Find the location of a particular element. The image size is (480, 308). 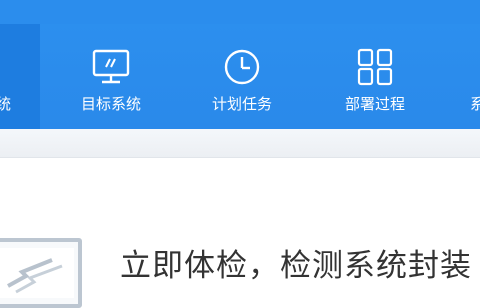

checkup-headline: 立即体检，检测系统封装 is located at coordinates (296, 266).